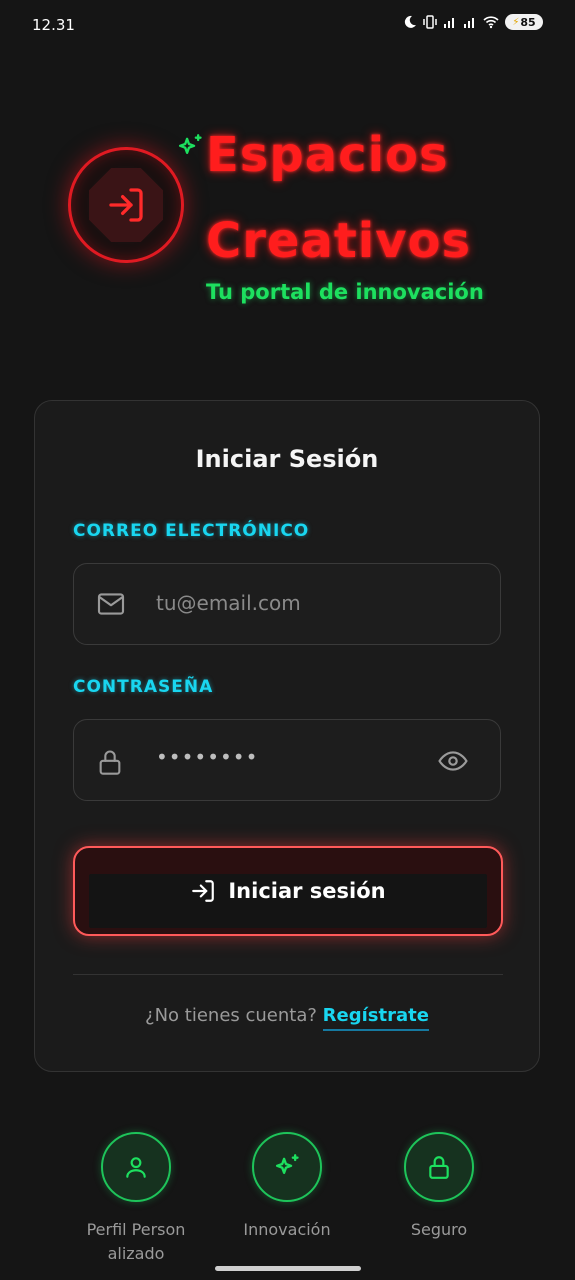 This screenshot has width=575, height=1280. I want to click on login-button-content: Iniciar sesión, so click(288, 891).